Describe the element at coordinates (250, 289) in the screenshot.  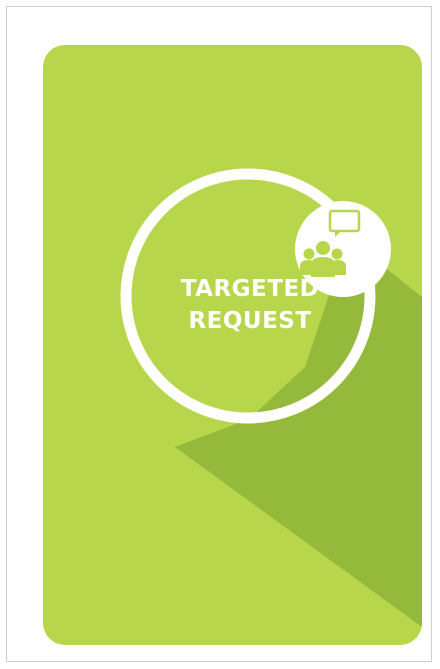
I see `card-title-line-1: TARGETED` at that location.